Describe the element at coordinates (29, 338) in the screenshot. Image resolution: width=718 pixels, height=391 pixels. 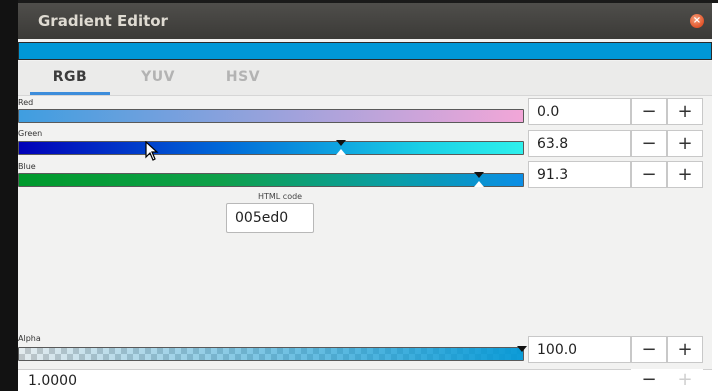
I see `alpha-label: Alpha` at that location.